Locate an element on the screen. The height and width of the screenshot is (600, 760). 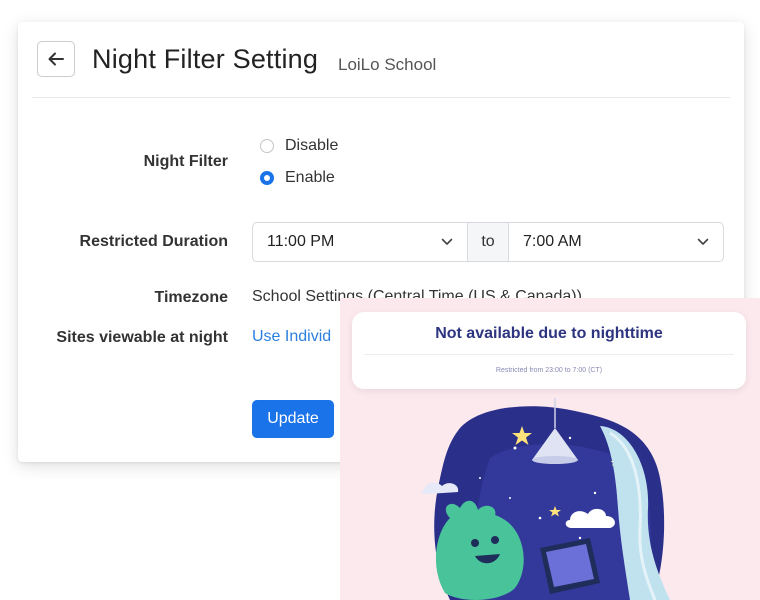
notice-divider is located at coordinates (549, 354).